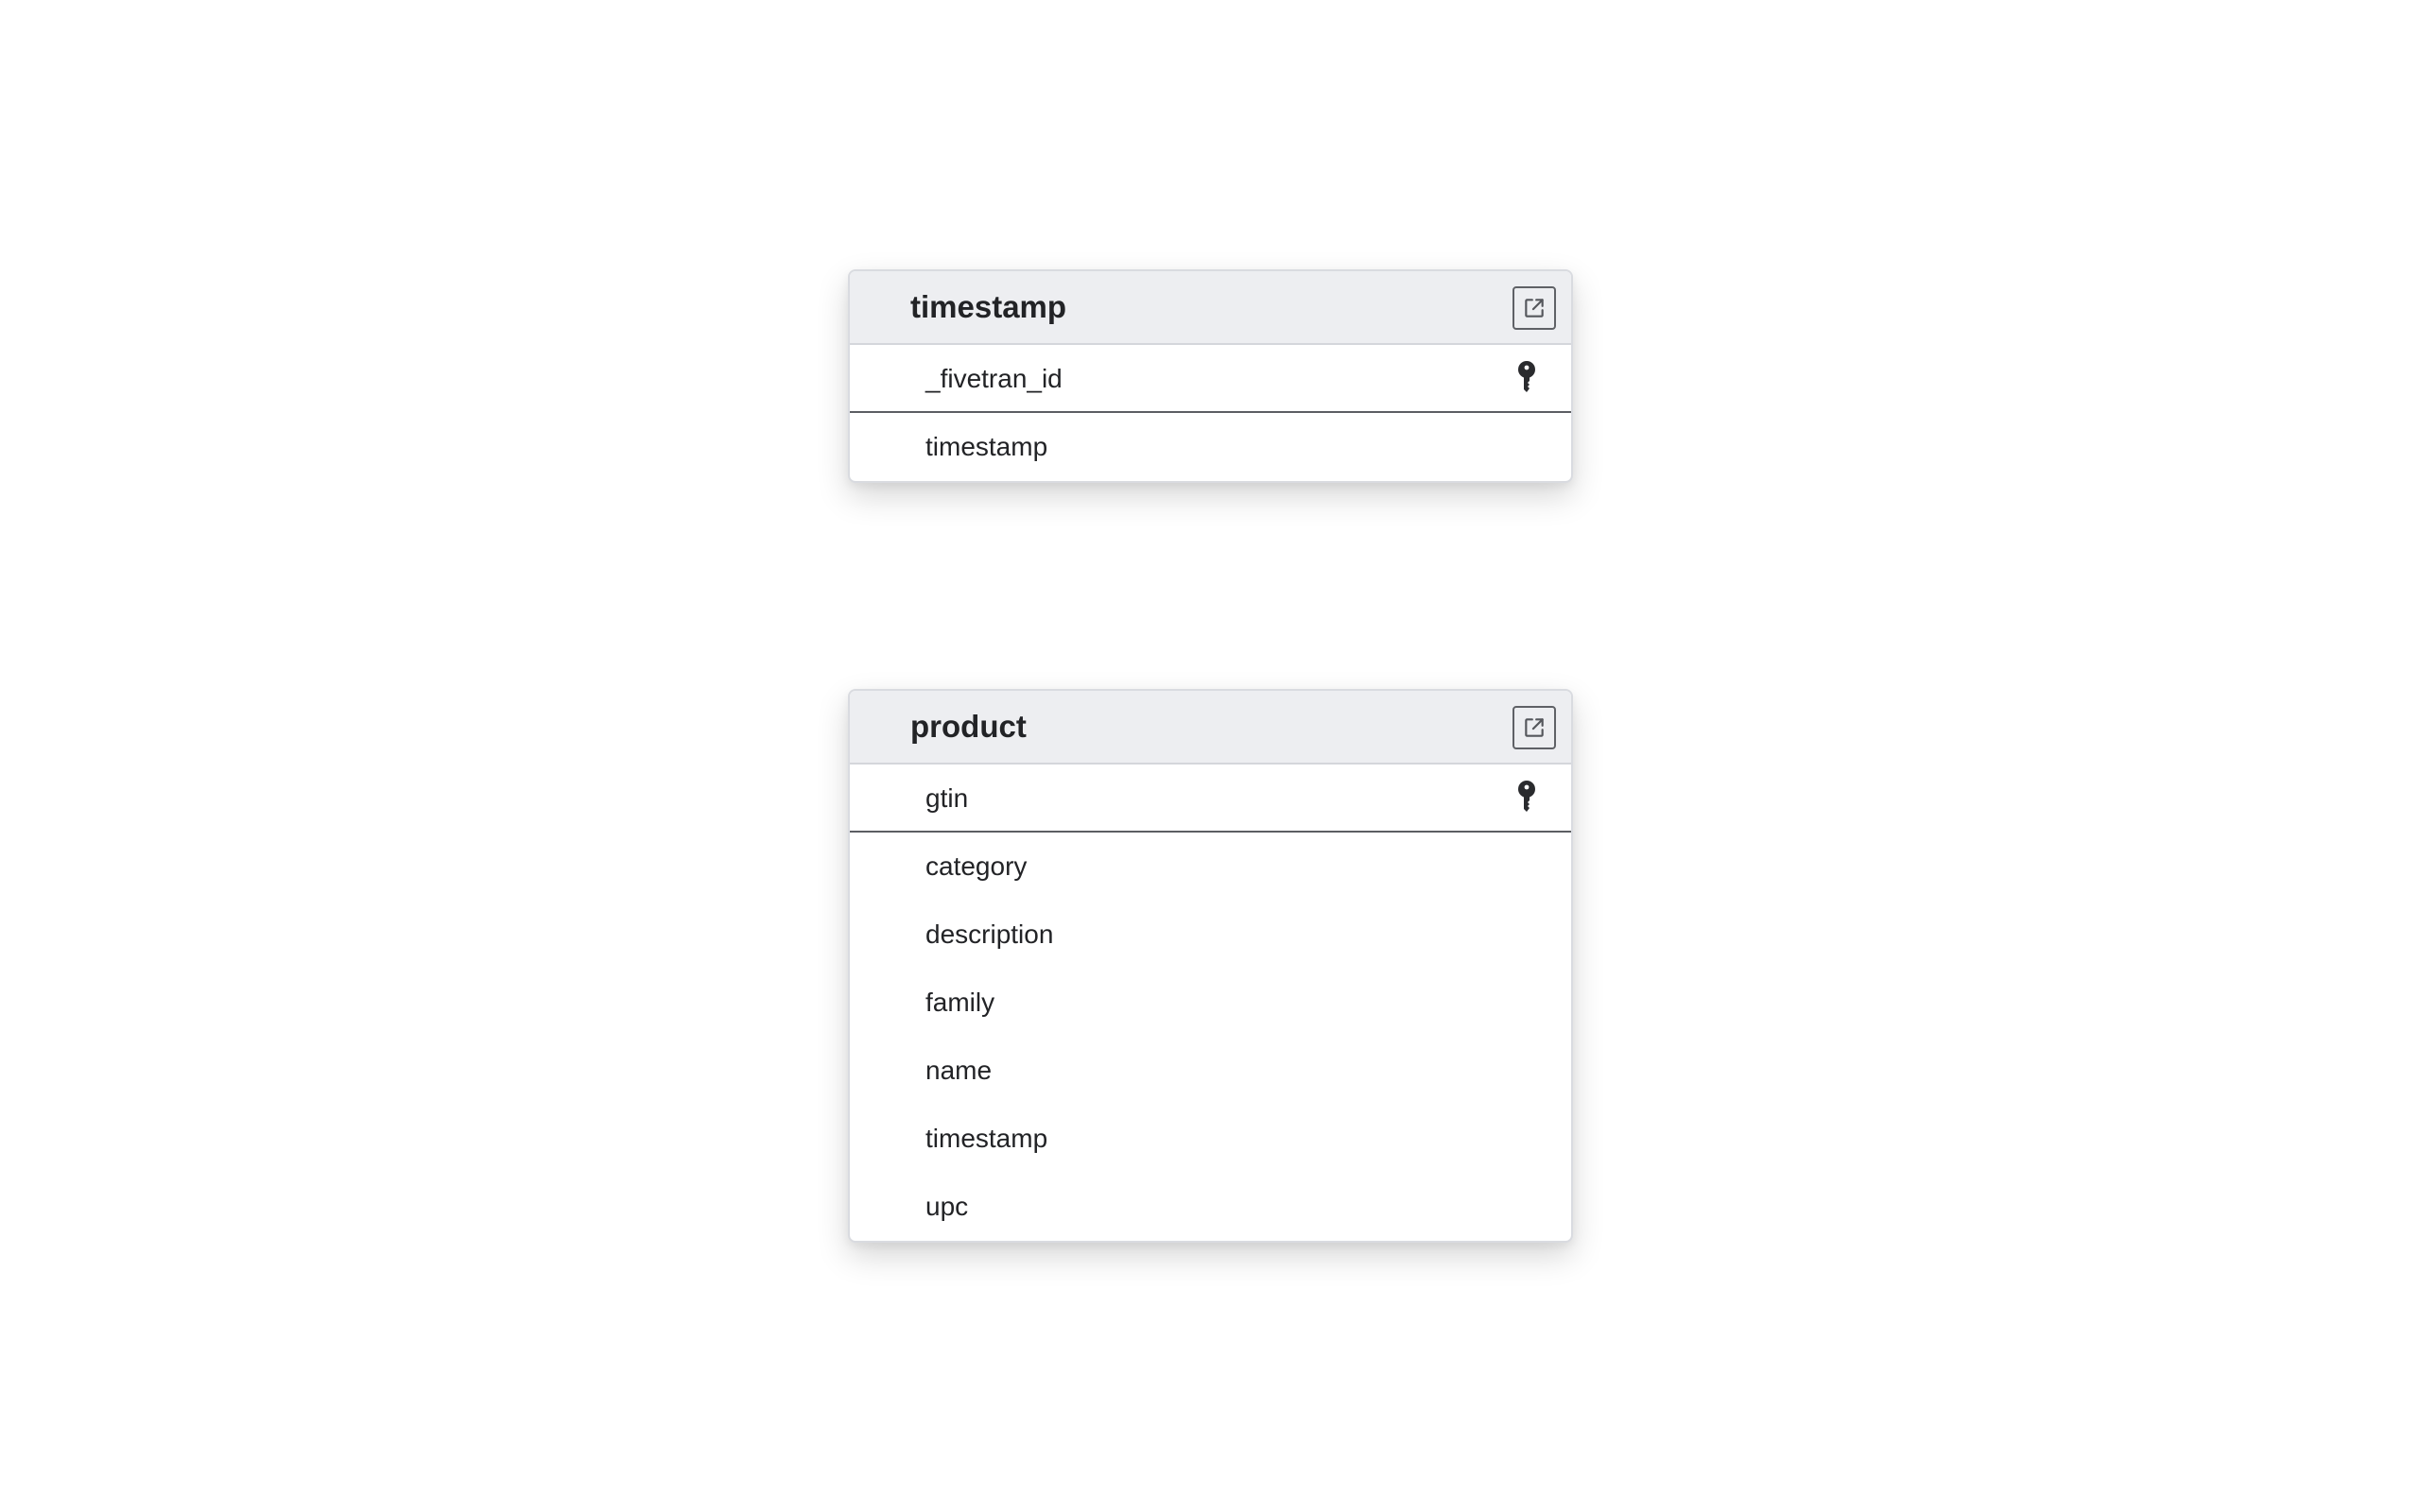 Image resolution: width=2420 pixels, height=1512 pixels. Describe the element at coordinates (989, 306) in the screenshot. I see `table-title: timestamp` at that location.